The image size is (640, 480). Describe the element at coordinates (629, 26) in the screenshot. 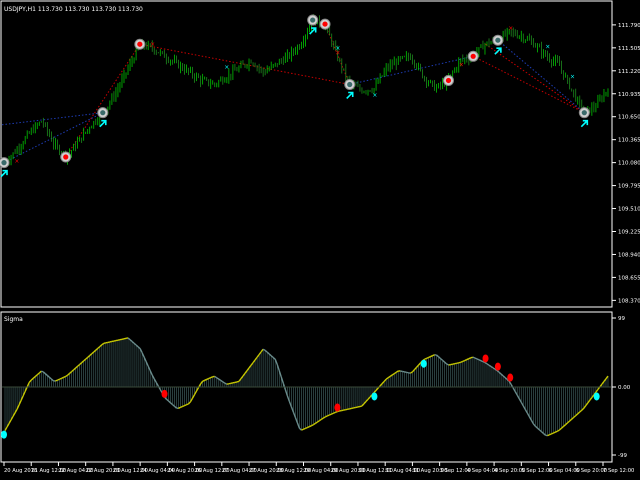

I see `price-tick-label: 111.790` at that location.